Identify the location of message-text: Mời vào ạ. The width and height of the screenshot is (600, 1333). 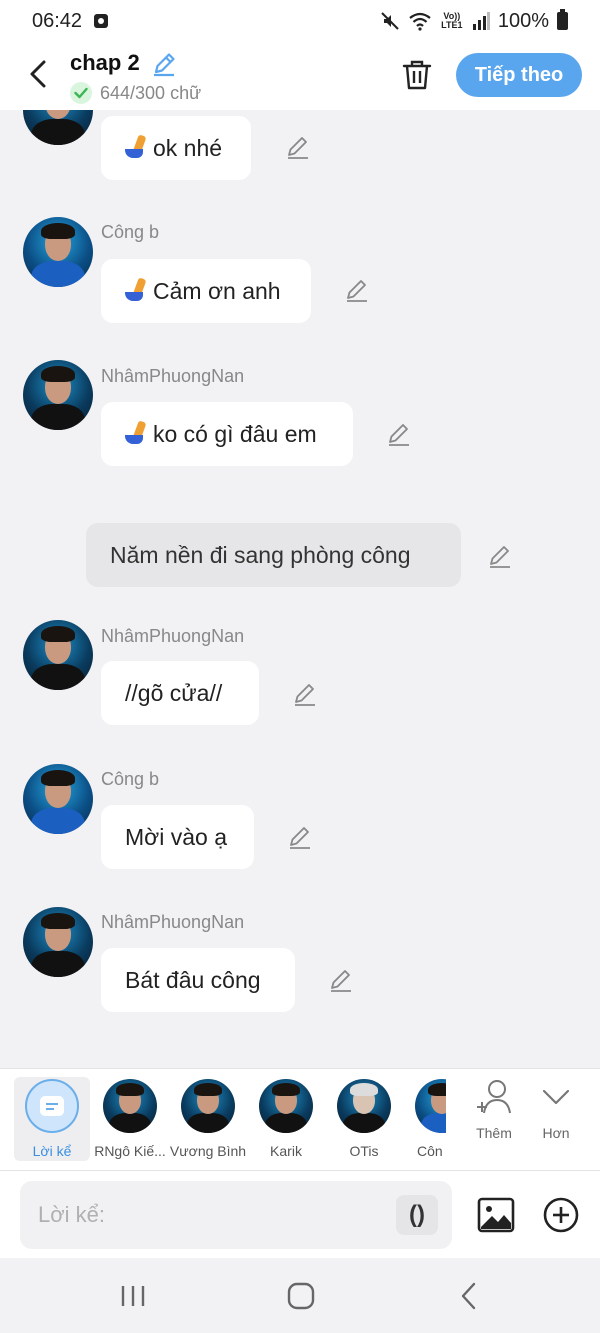
(176, 836).